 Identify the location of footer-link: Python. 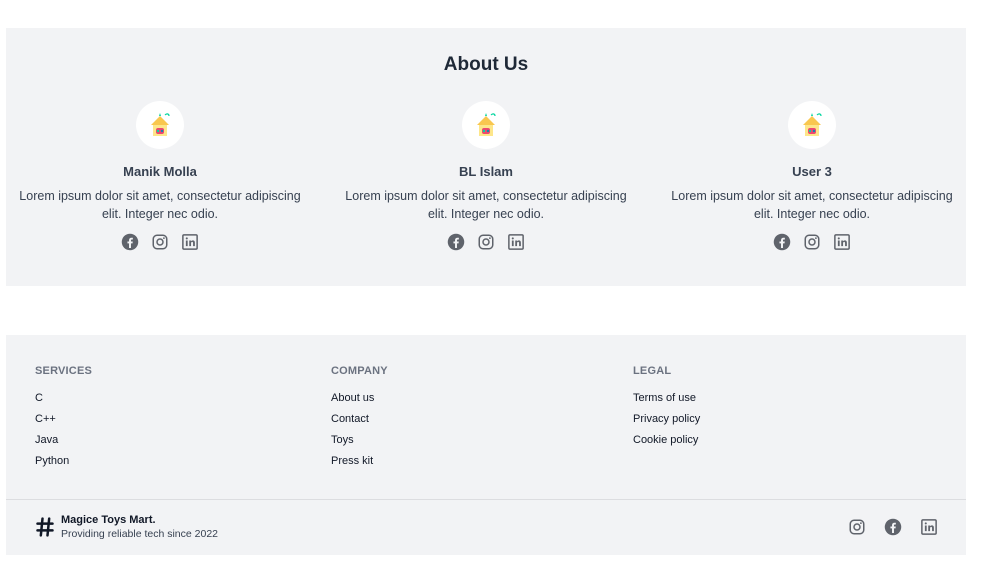
(52, 461).